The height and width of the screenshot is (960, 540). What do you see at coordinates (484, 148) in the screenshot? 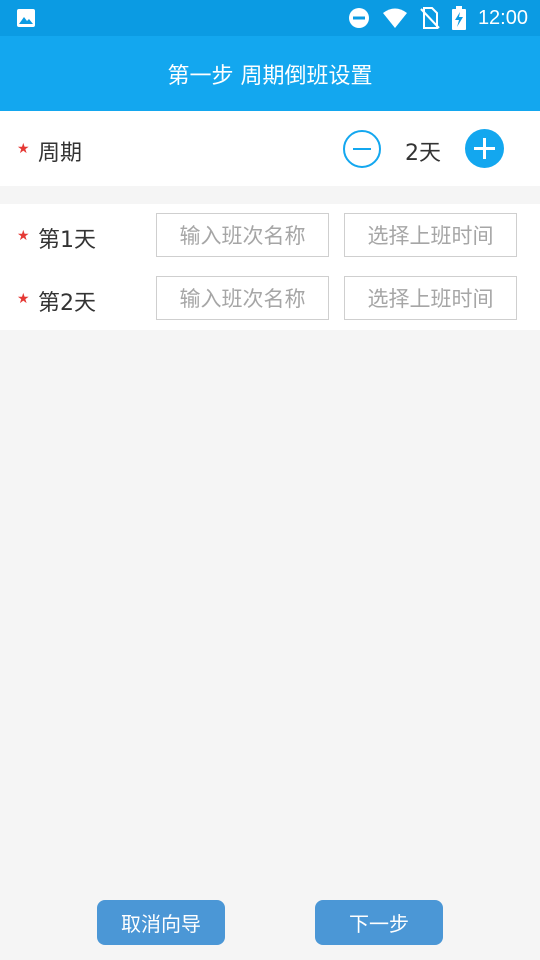
I see `increase-period-button` at bounding box center [484, 148].